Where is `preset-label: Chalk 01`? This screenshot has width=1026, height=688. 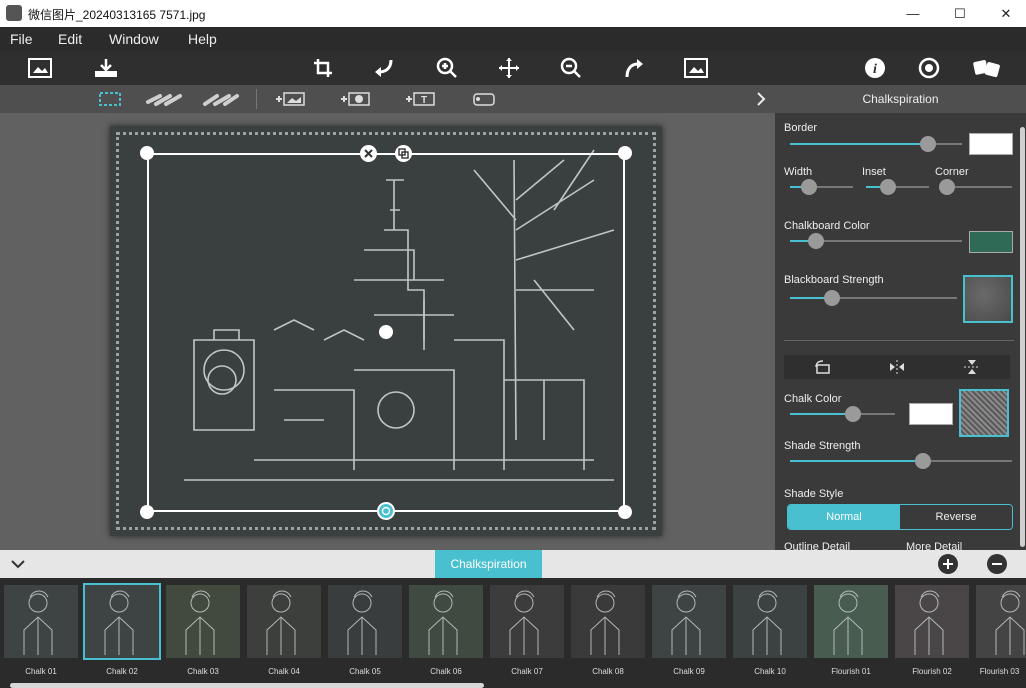
preset-label: Chalk 01 is located at coordinates (41, 671).